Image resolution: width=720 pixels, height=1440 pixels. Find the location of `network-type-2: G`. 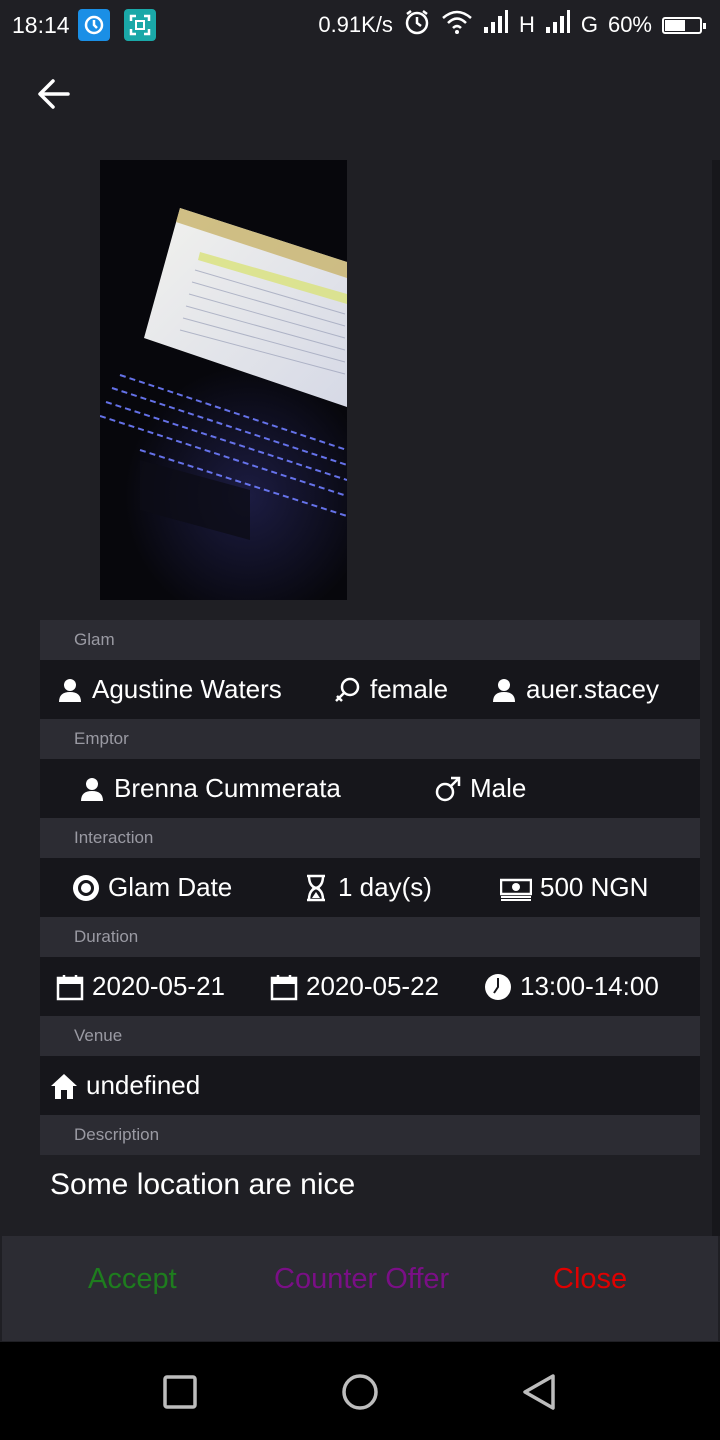

network-type-2: G is located at coordinates (589, 24).